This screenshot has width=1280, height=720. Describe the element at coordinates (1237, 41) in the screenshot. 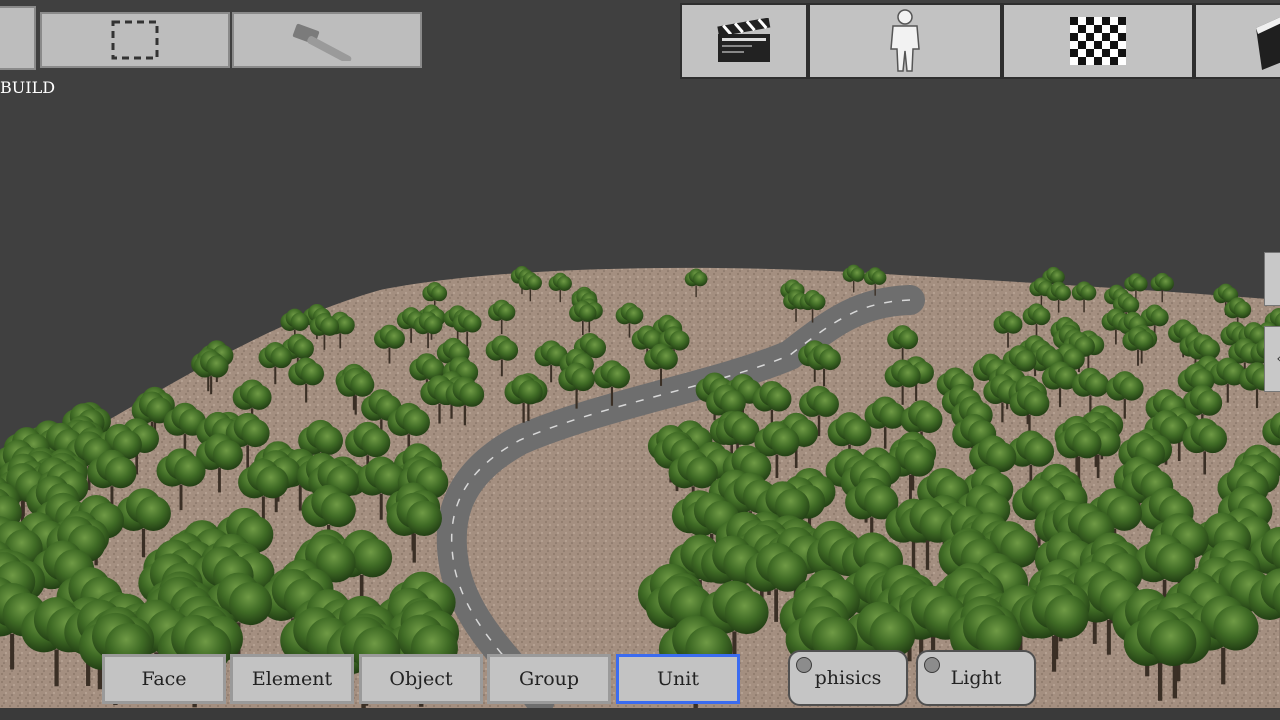

I see `object-button` at that location.